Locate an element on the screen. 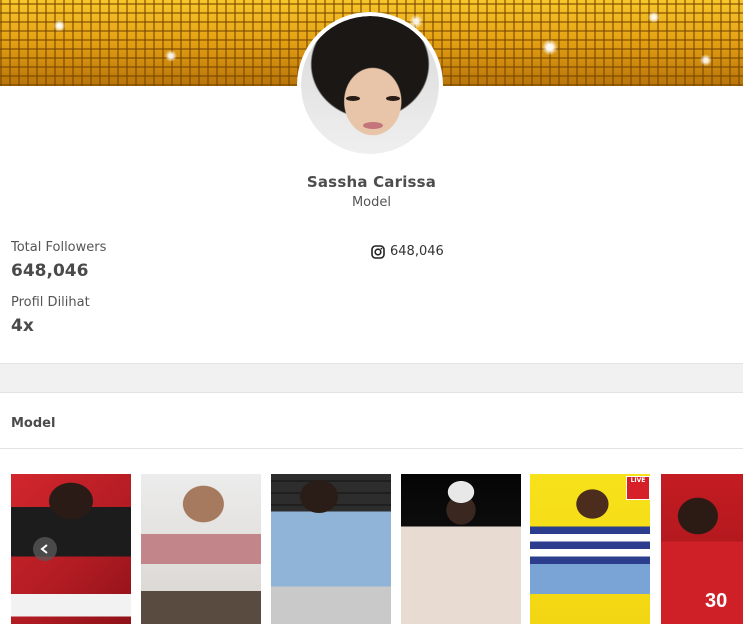 This screenshot has width=743, height=635. avatar-photo is located at coordinates (370, 85).